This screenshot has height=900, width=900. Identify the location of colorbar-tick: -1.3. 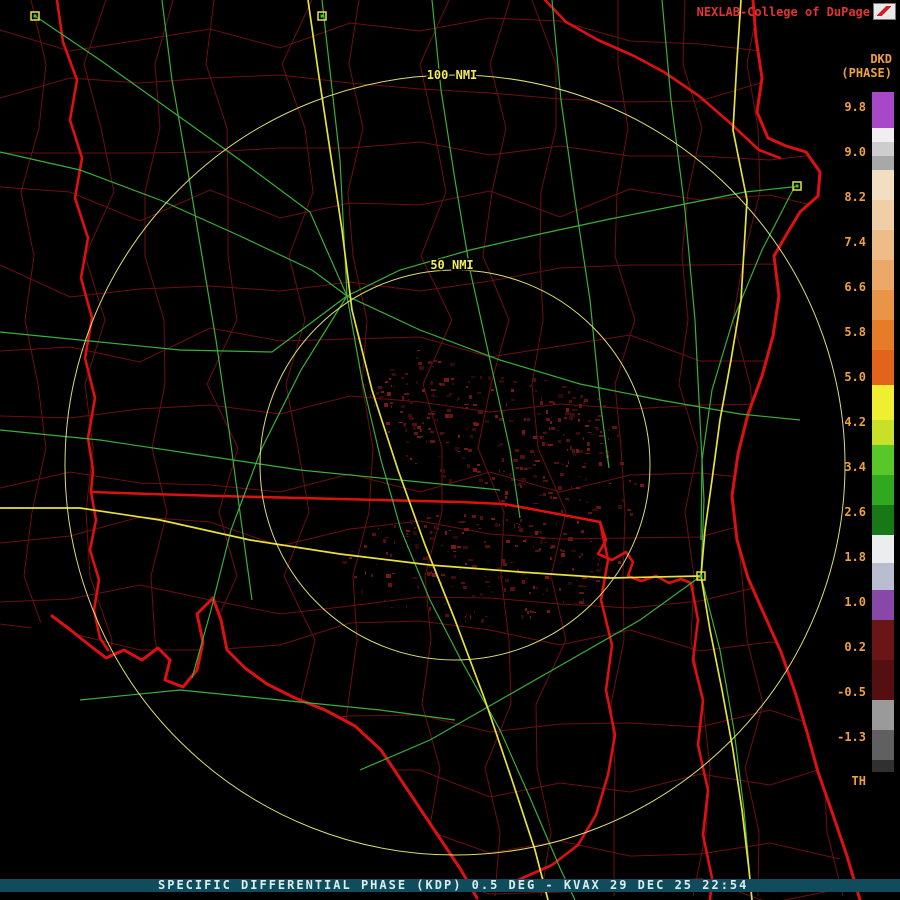
(851, 737).